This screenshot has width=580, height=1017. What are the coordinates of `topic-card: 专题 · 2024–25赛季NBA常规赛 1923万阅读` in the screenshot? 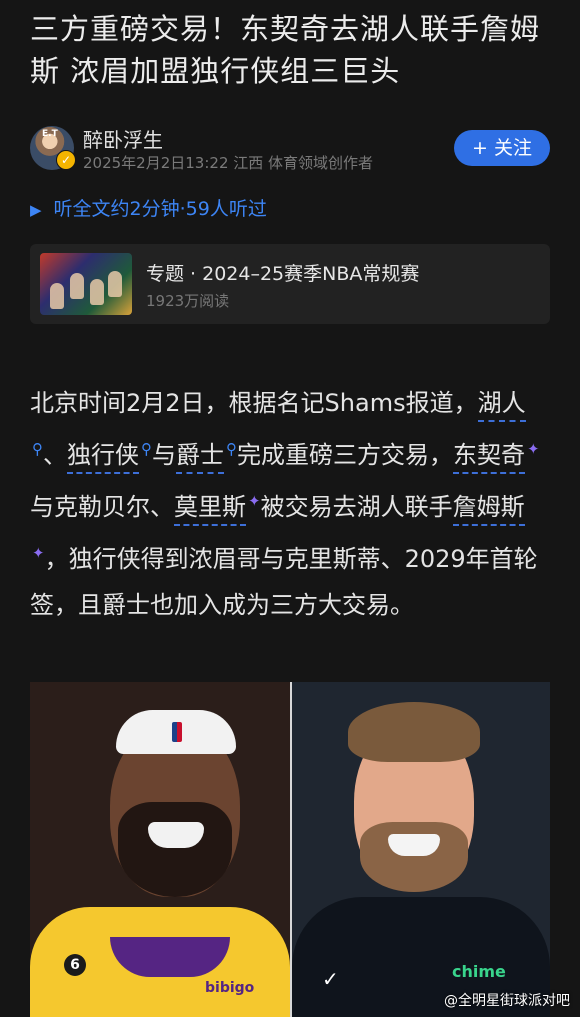 It's located at (290, 284).